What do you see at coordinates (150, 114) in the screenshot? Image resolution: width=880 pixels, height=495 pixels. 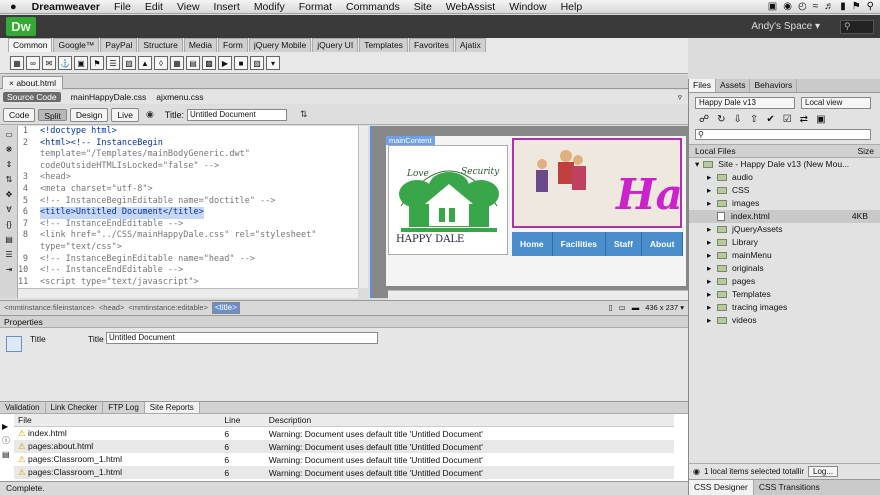 I see `browser-preview-icon: ◉` at bounding box center [150, 114].